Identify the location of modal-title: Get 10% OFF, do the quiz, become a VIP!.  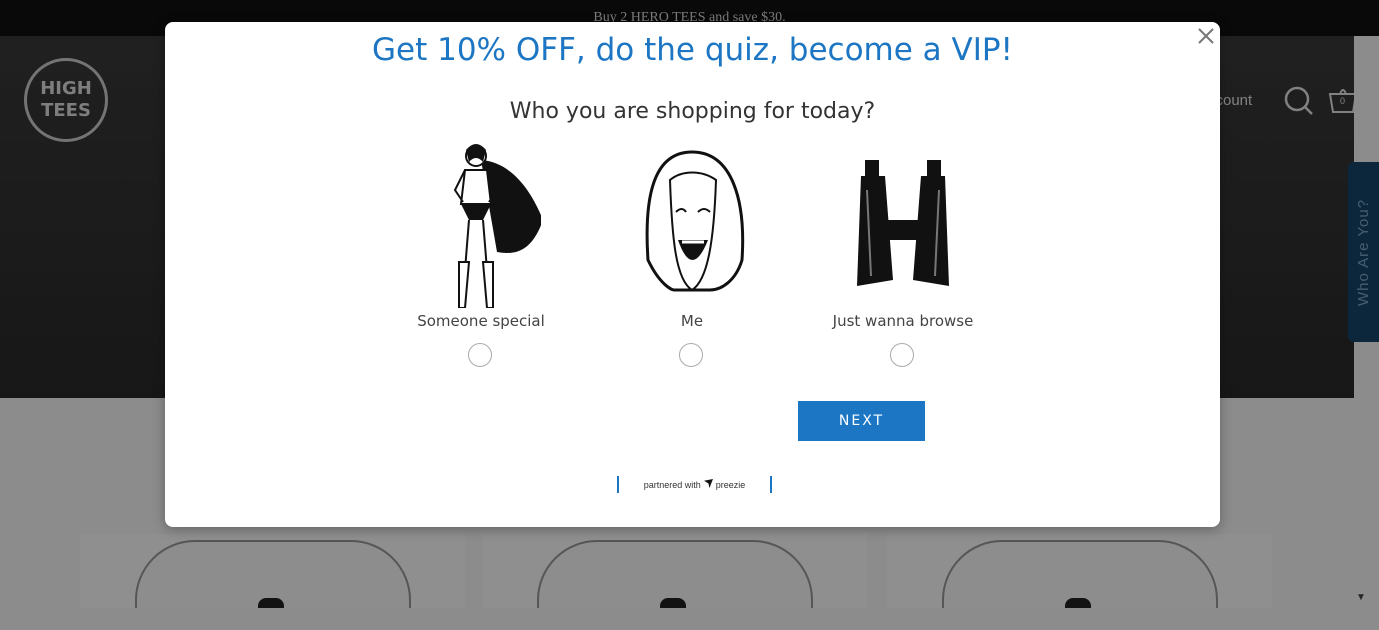
(692, 50).